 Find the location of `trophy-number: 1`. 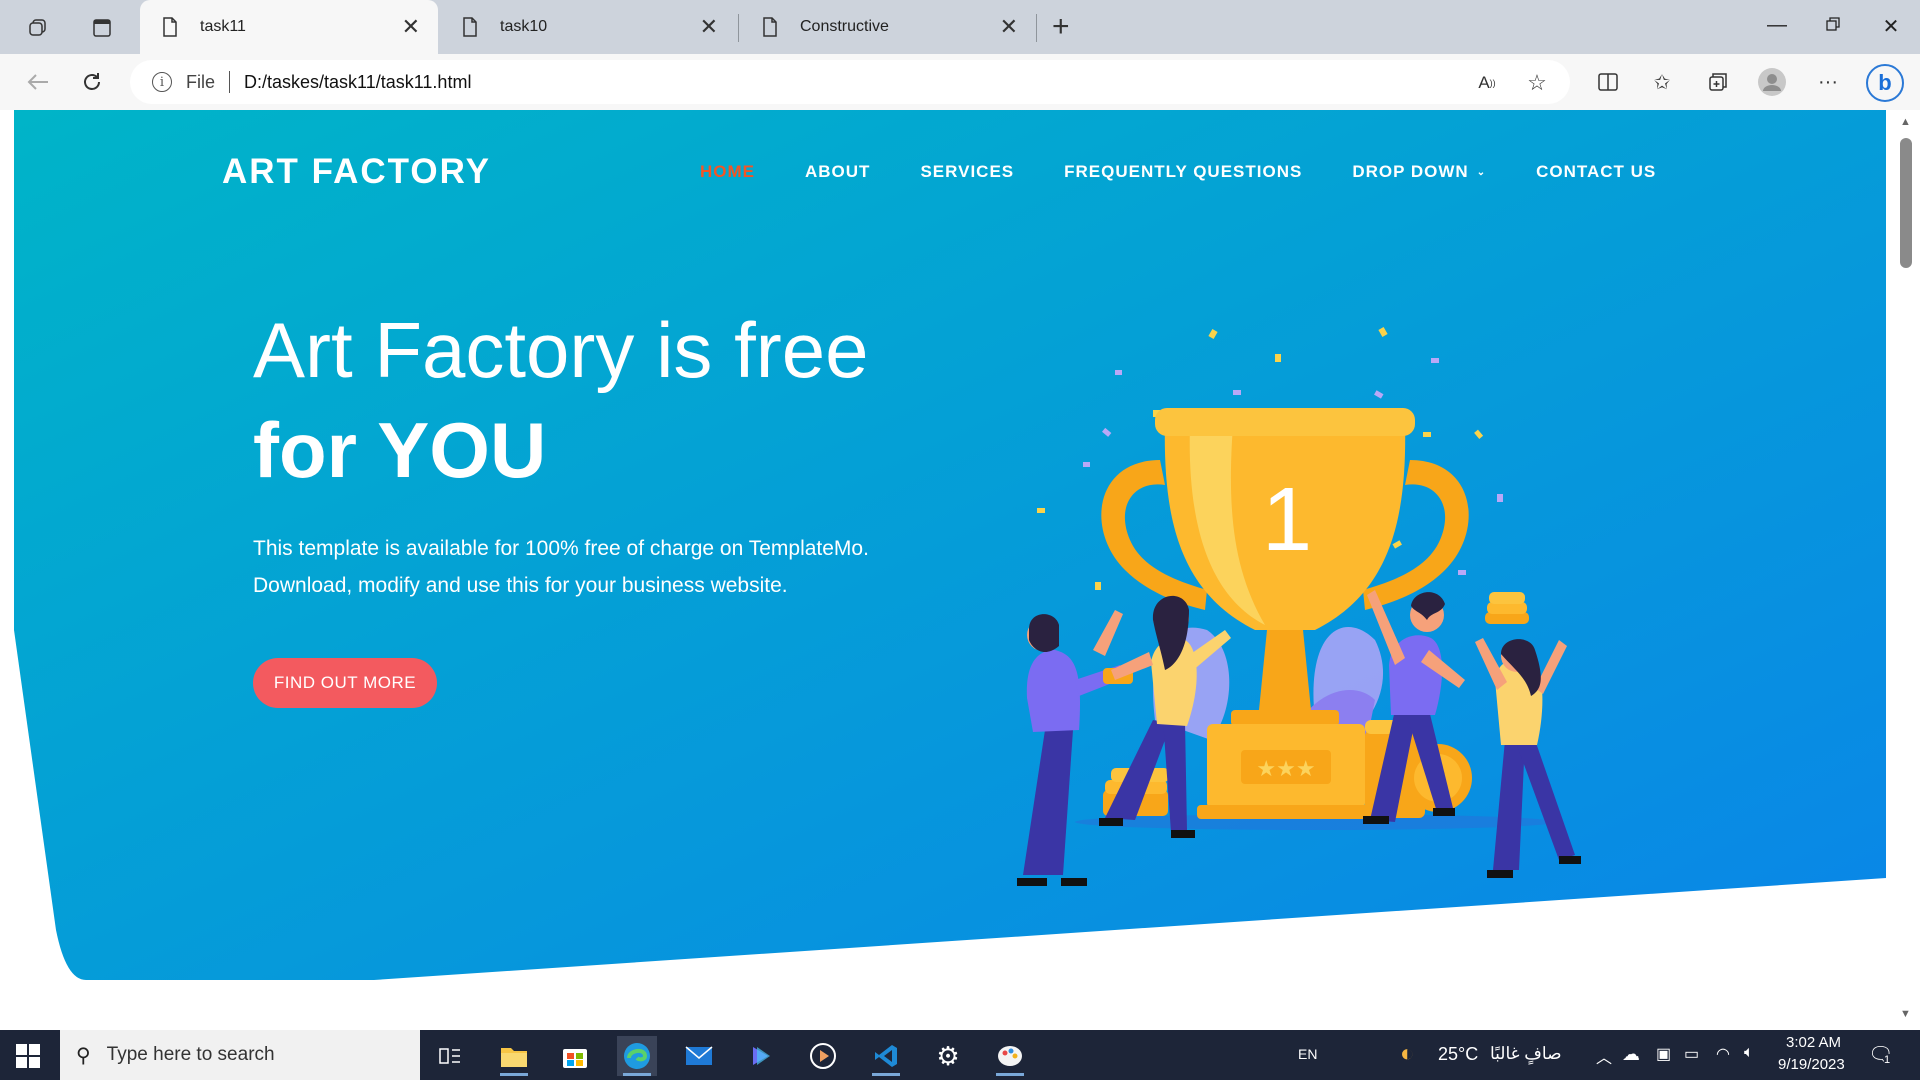

trophy-number: 1 is located at coordinates (1287, 520).